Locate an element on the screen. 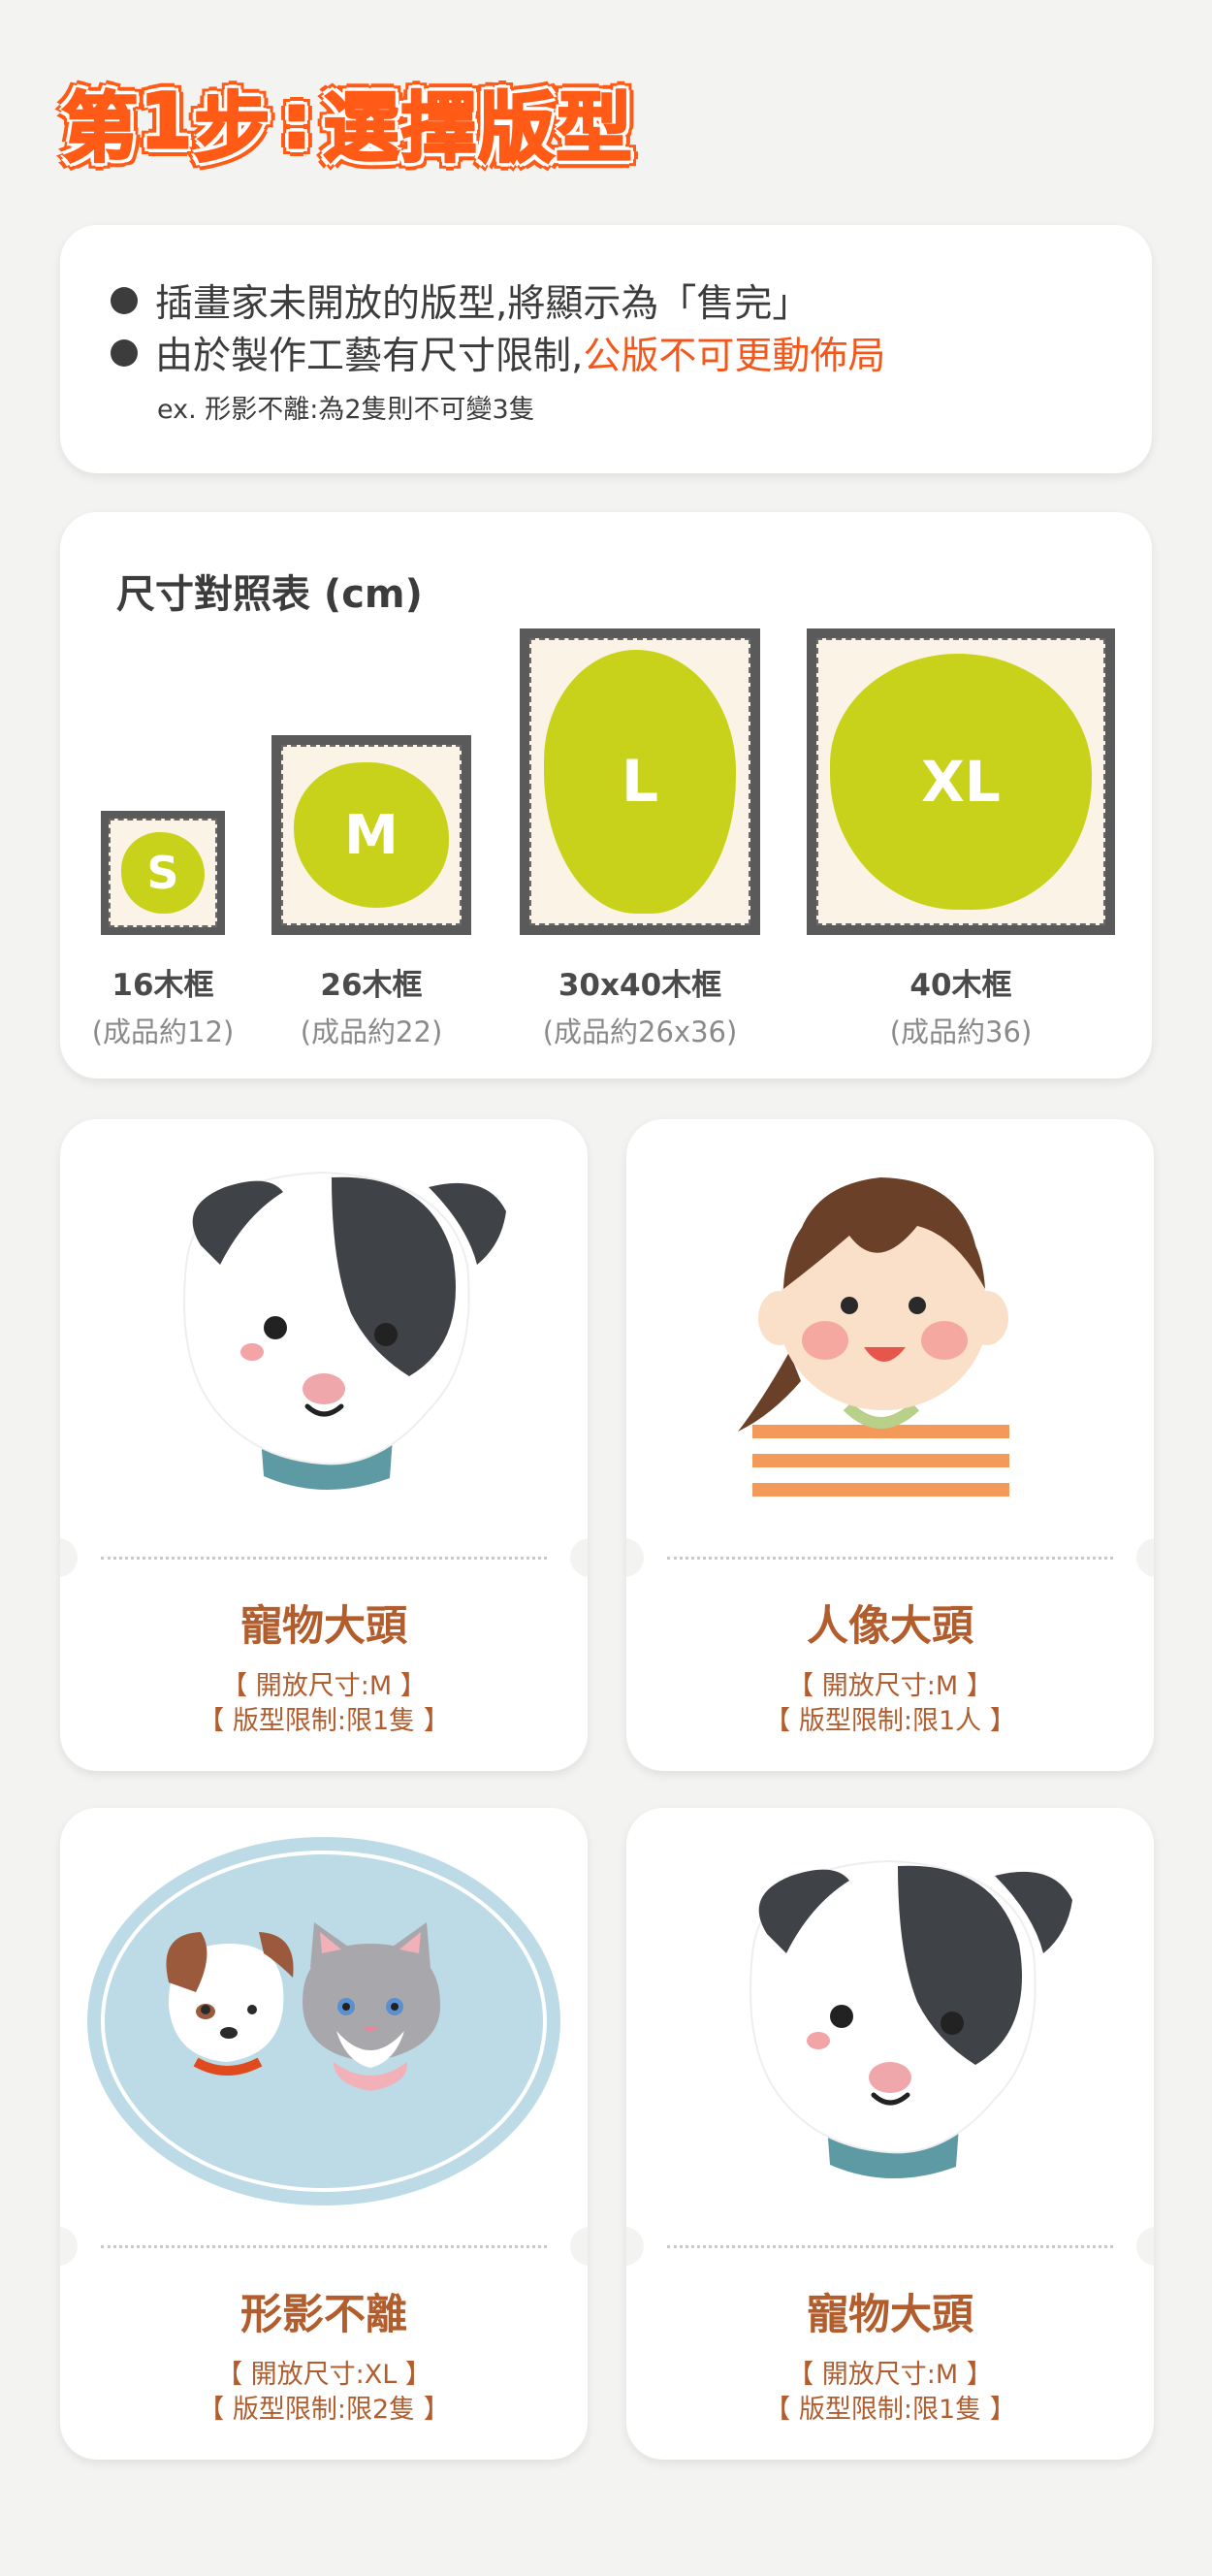 The image size is (1212, 2576). title-number: 1 is located at coordinates (167, 123).